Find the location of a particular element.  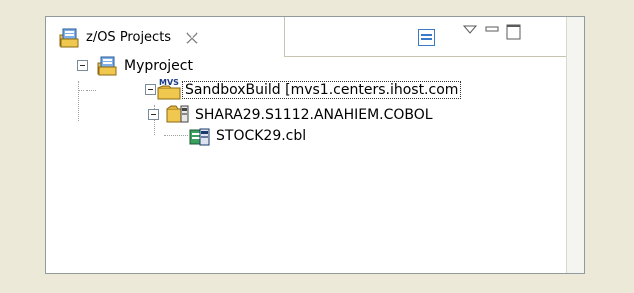

zos-projects-icon is located at coordinates (70, 38).